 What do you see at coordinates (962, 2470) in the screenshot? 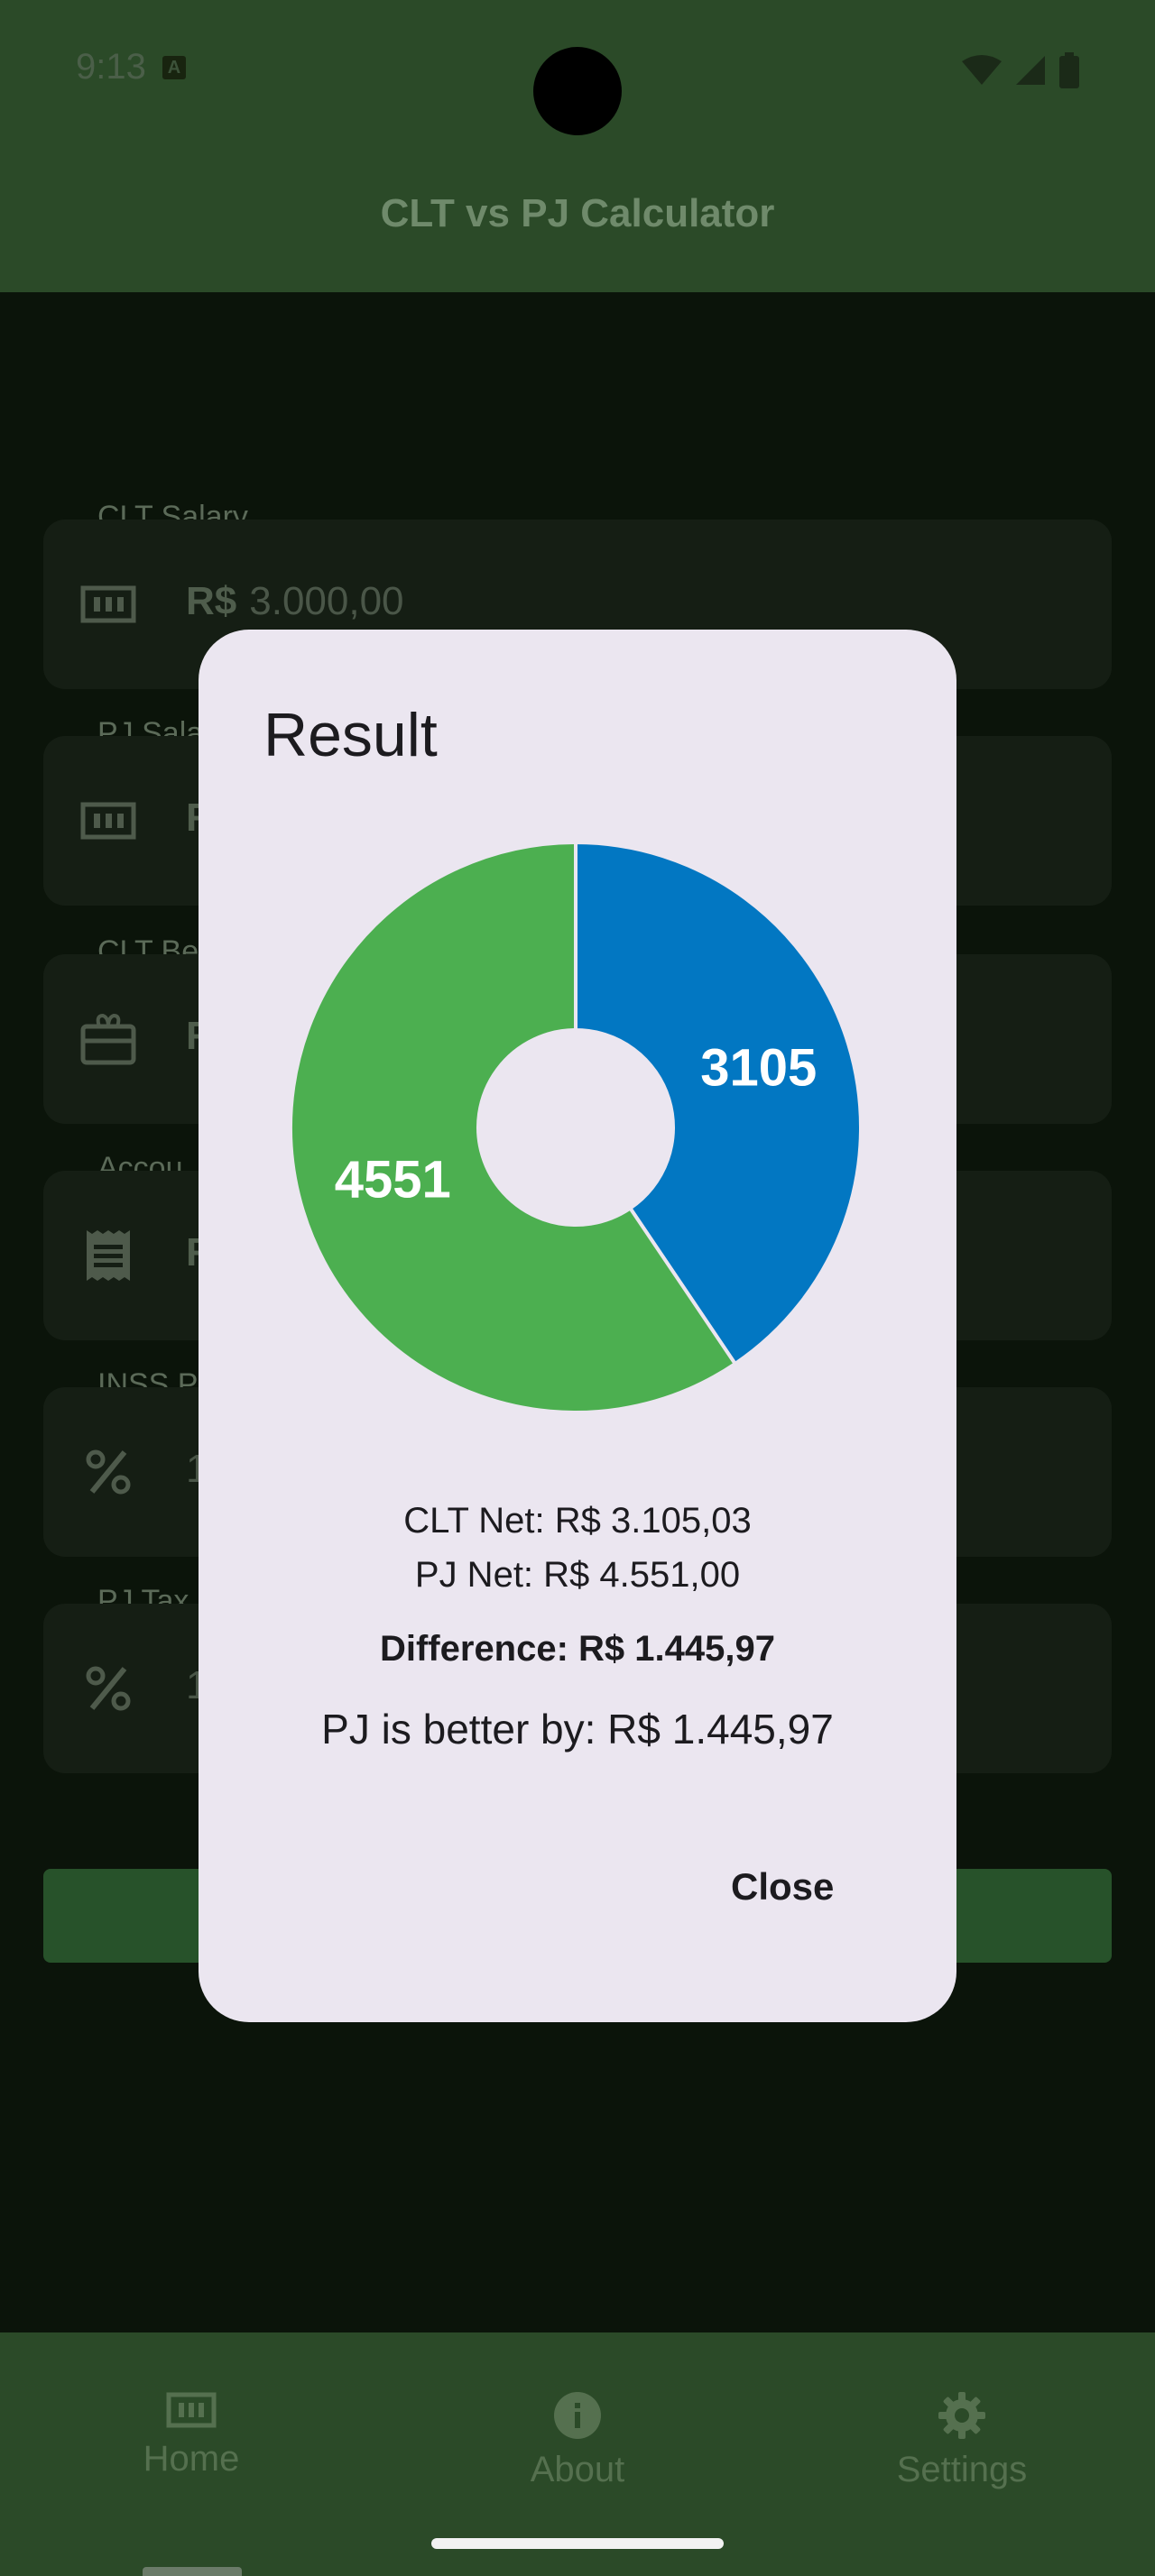
I see `nav-label-settings: Settings` at bounding box center [962, 2470].